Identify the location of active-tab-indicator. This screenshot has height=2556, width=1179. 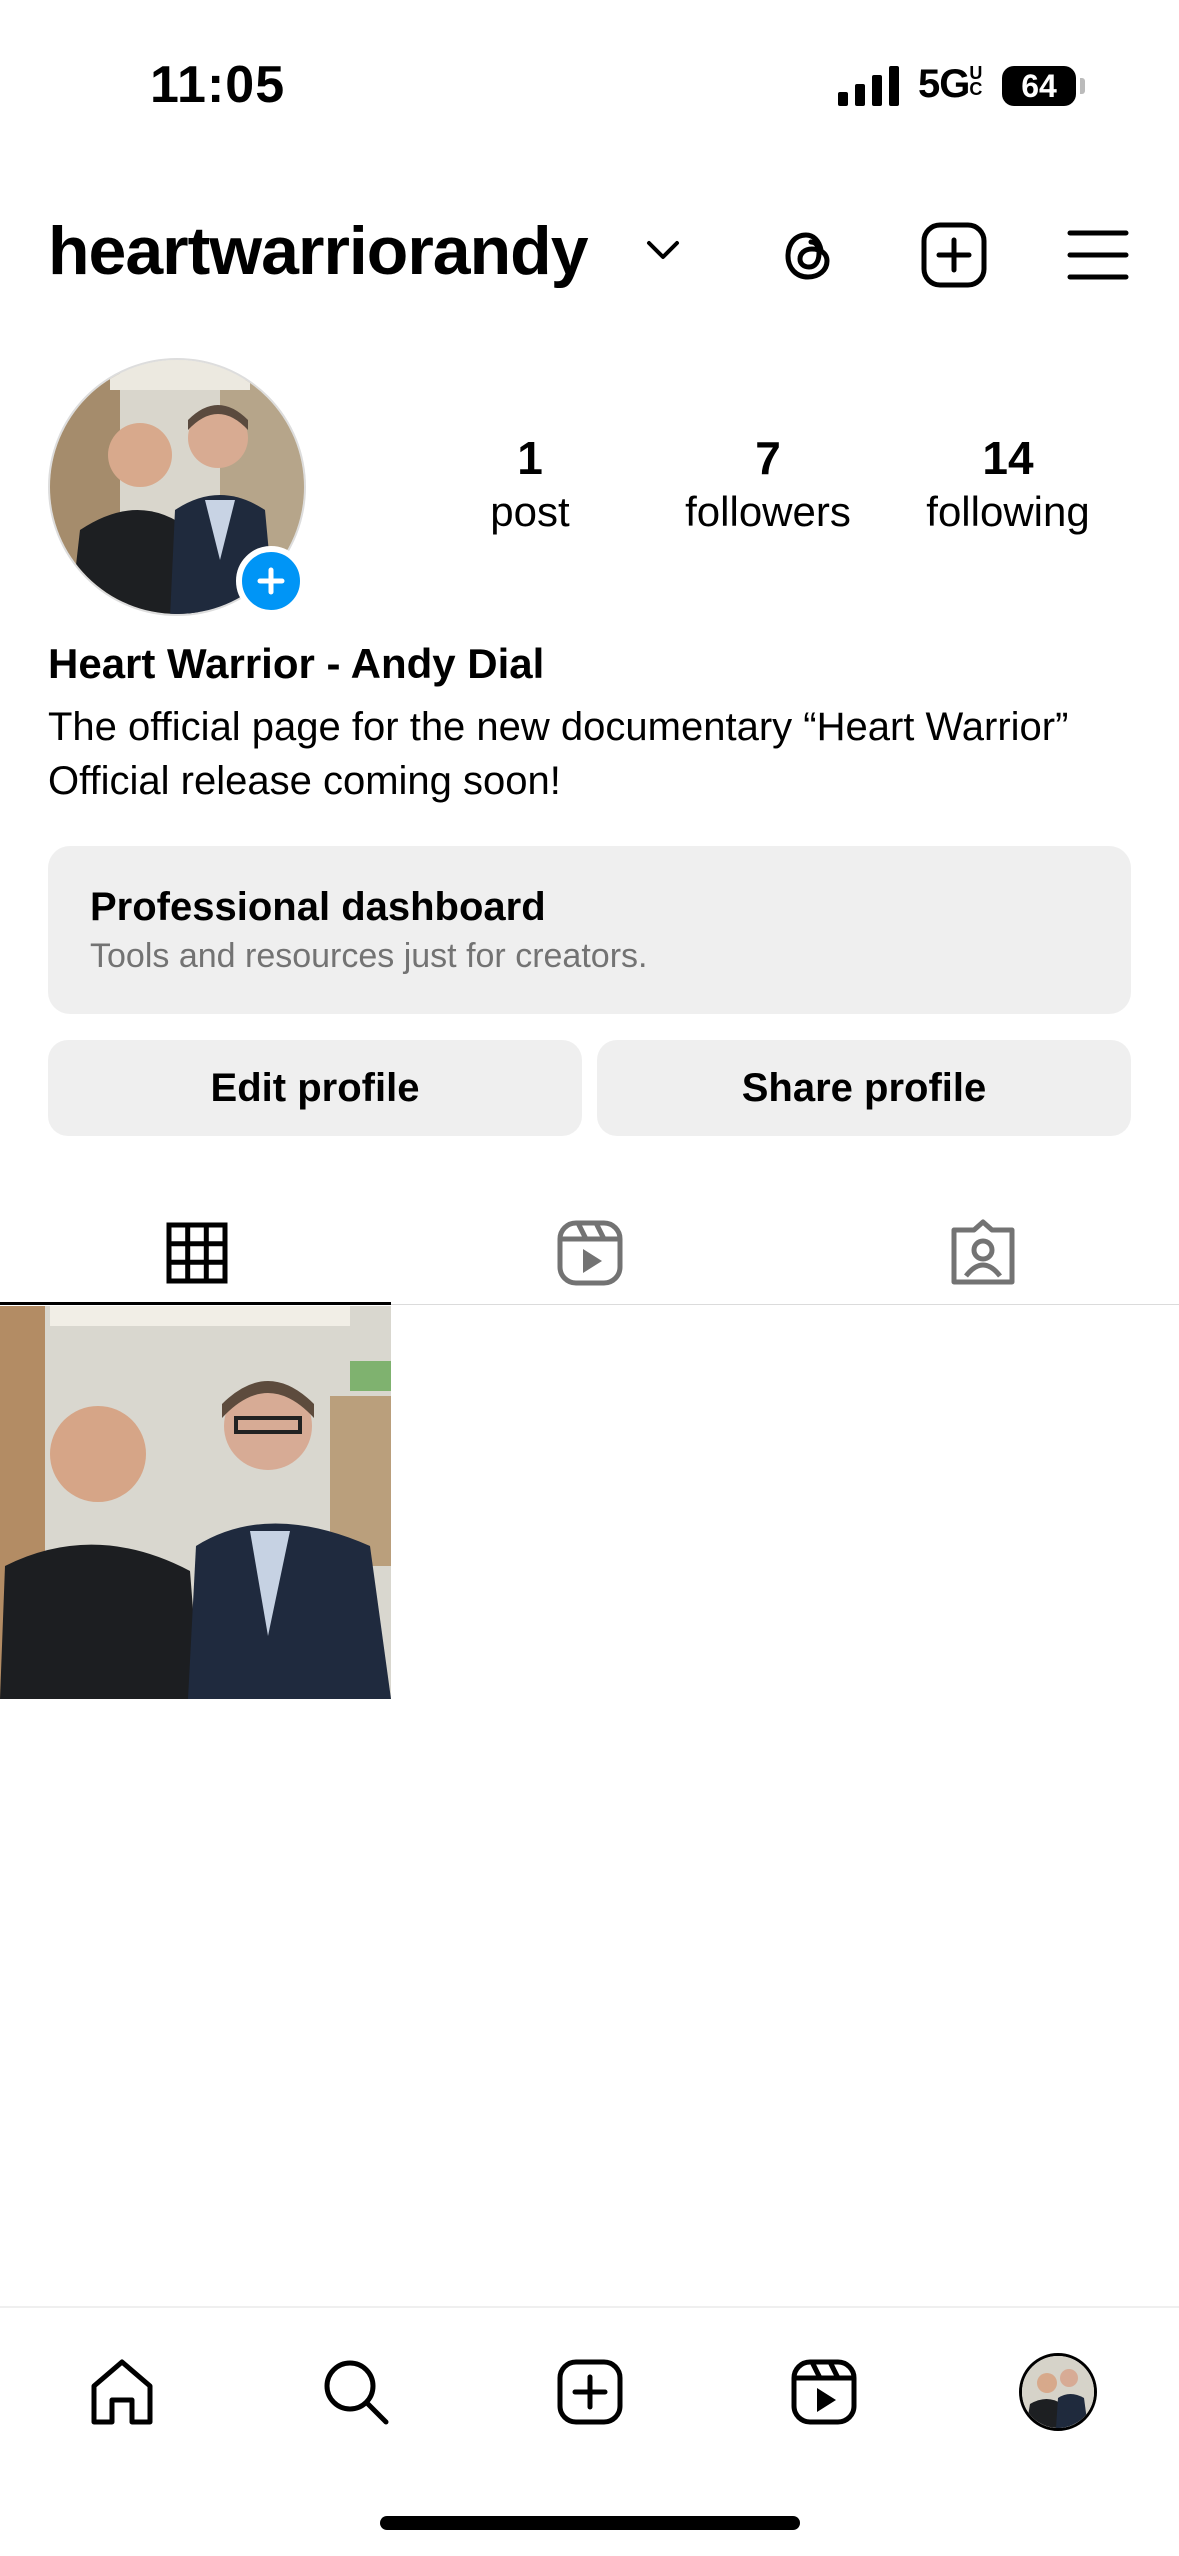
(195, 1303).